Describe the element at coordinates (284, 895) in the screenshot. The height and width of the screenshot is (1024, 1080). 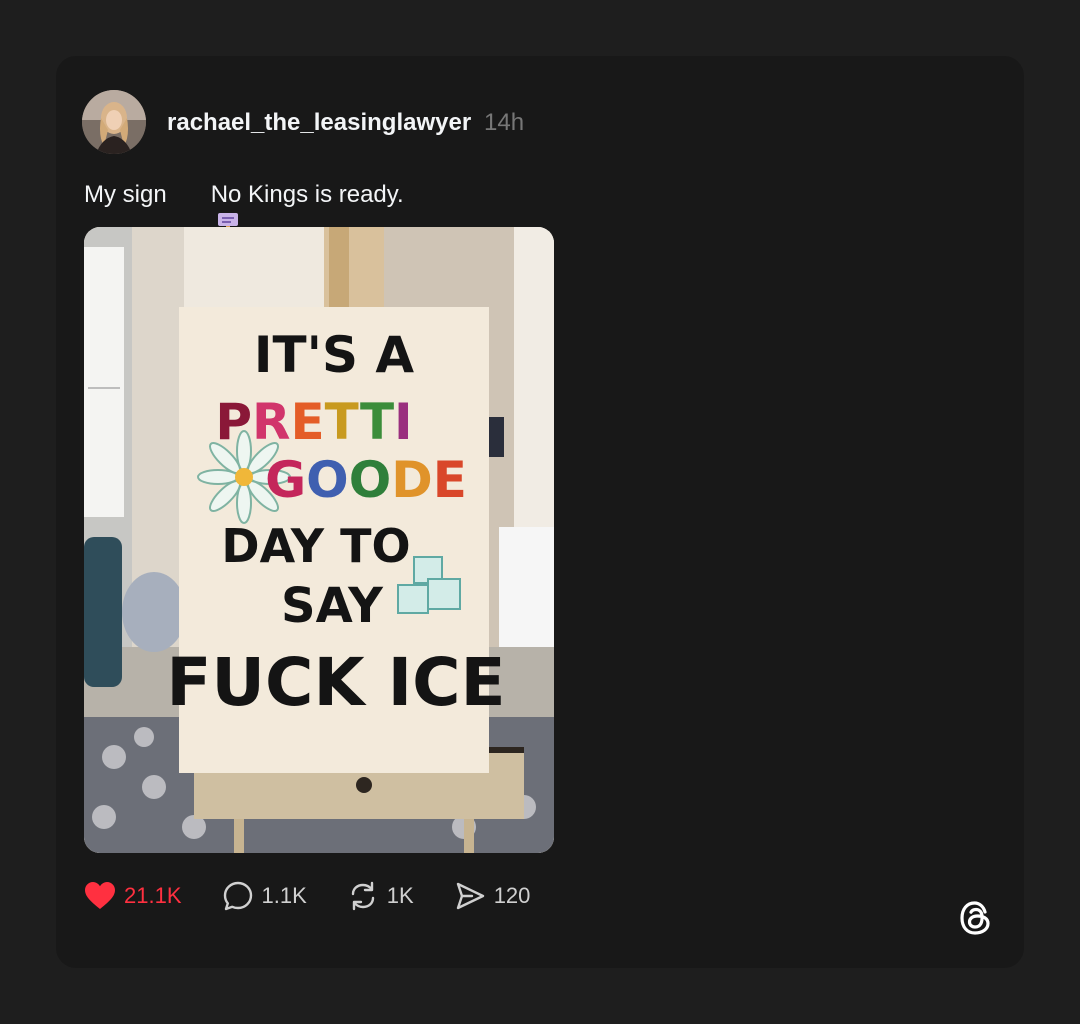
I see `comment-count: 1.1K` at that location.